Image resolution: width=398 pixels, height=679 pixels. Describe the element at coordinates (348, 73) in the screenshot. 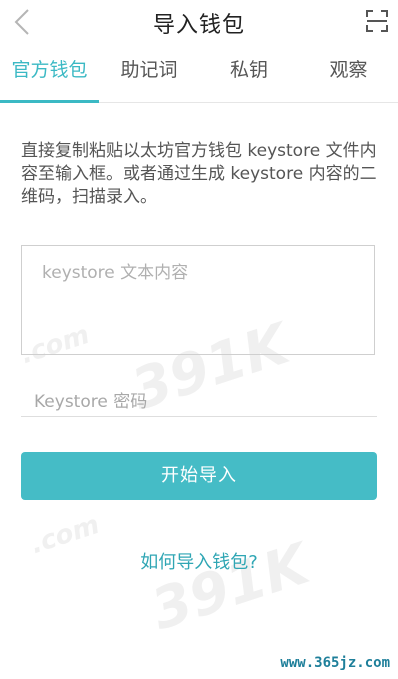

I see `tab-watch: 观察` at that location.